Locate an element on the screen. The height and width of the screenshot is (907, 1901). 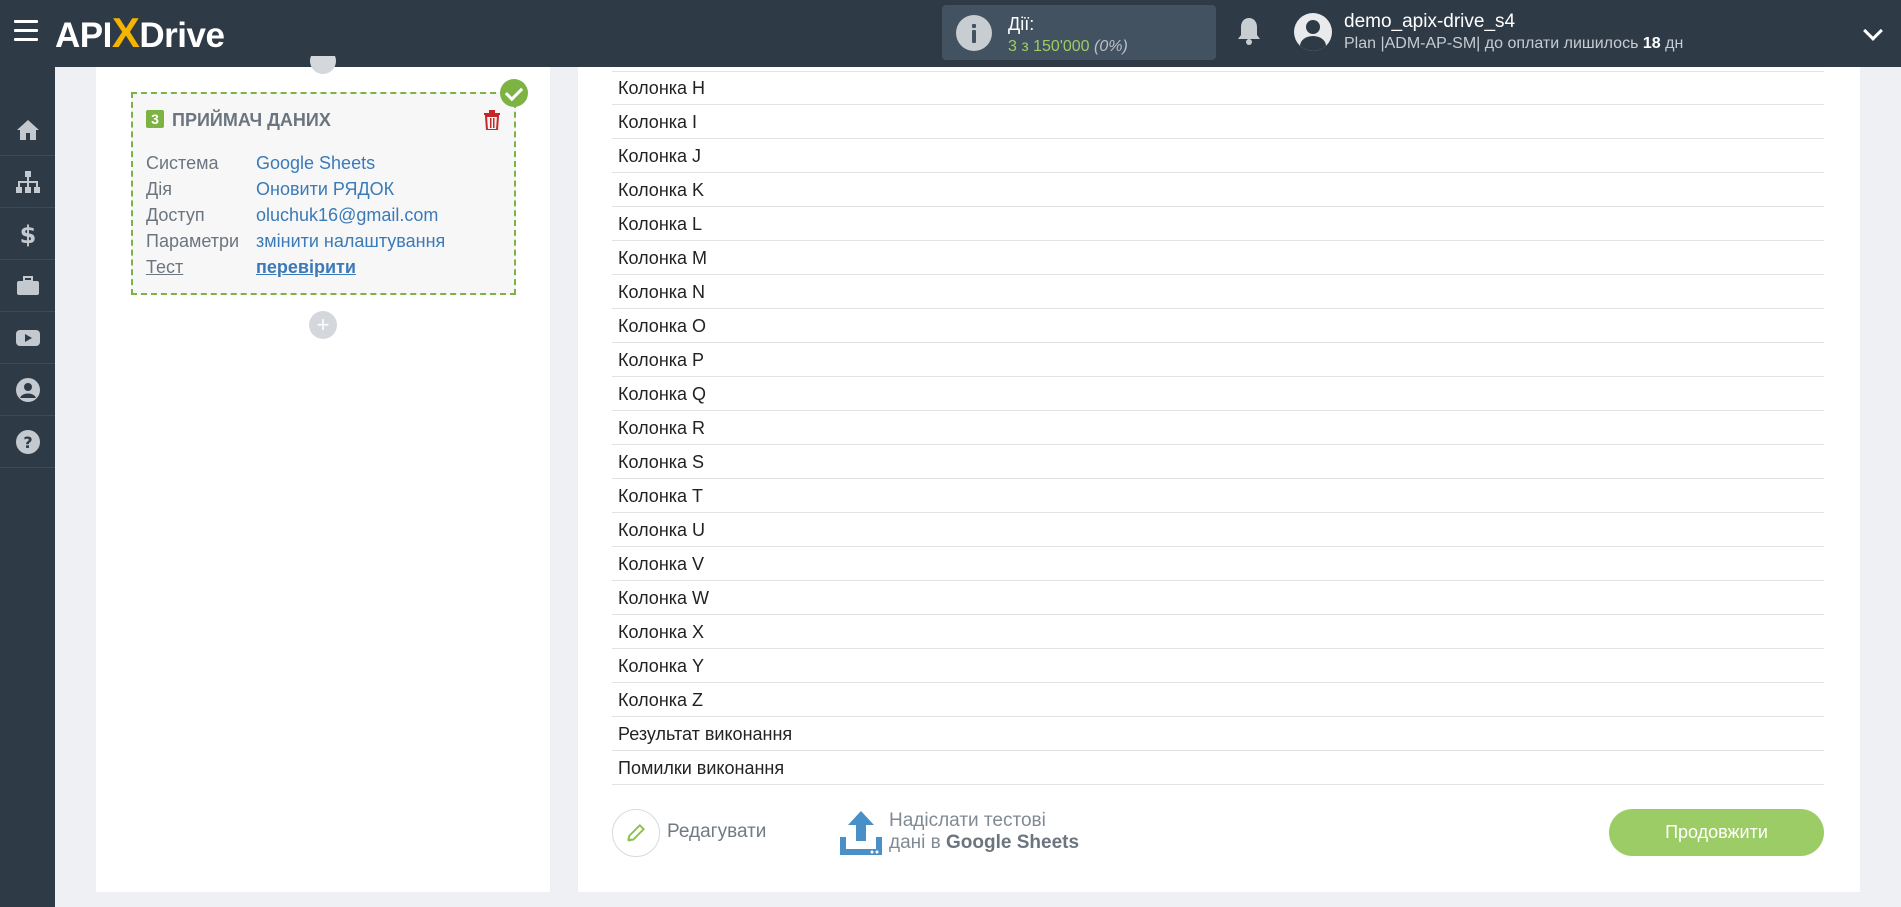
sidebar-item-jobs is located at coordinates (27, 286).